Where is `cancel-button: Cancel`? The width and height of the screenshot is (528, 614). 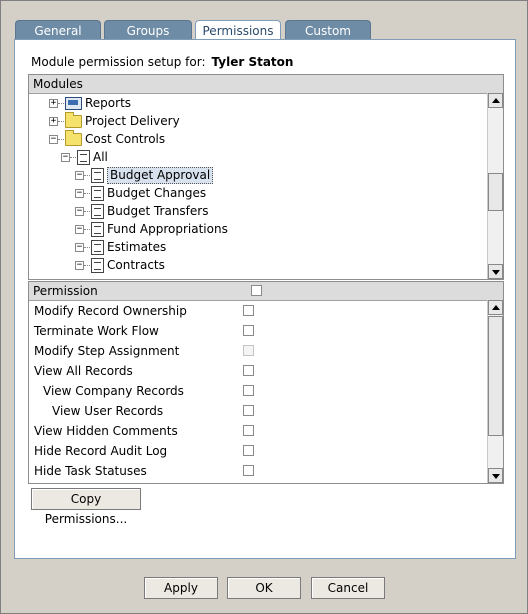 cancel-button: Cancel is located at coordinates (348, 588).